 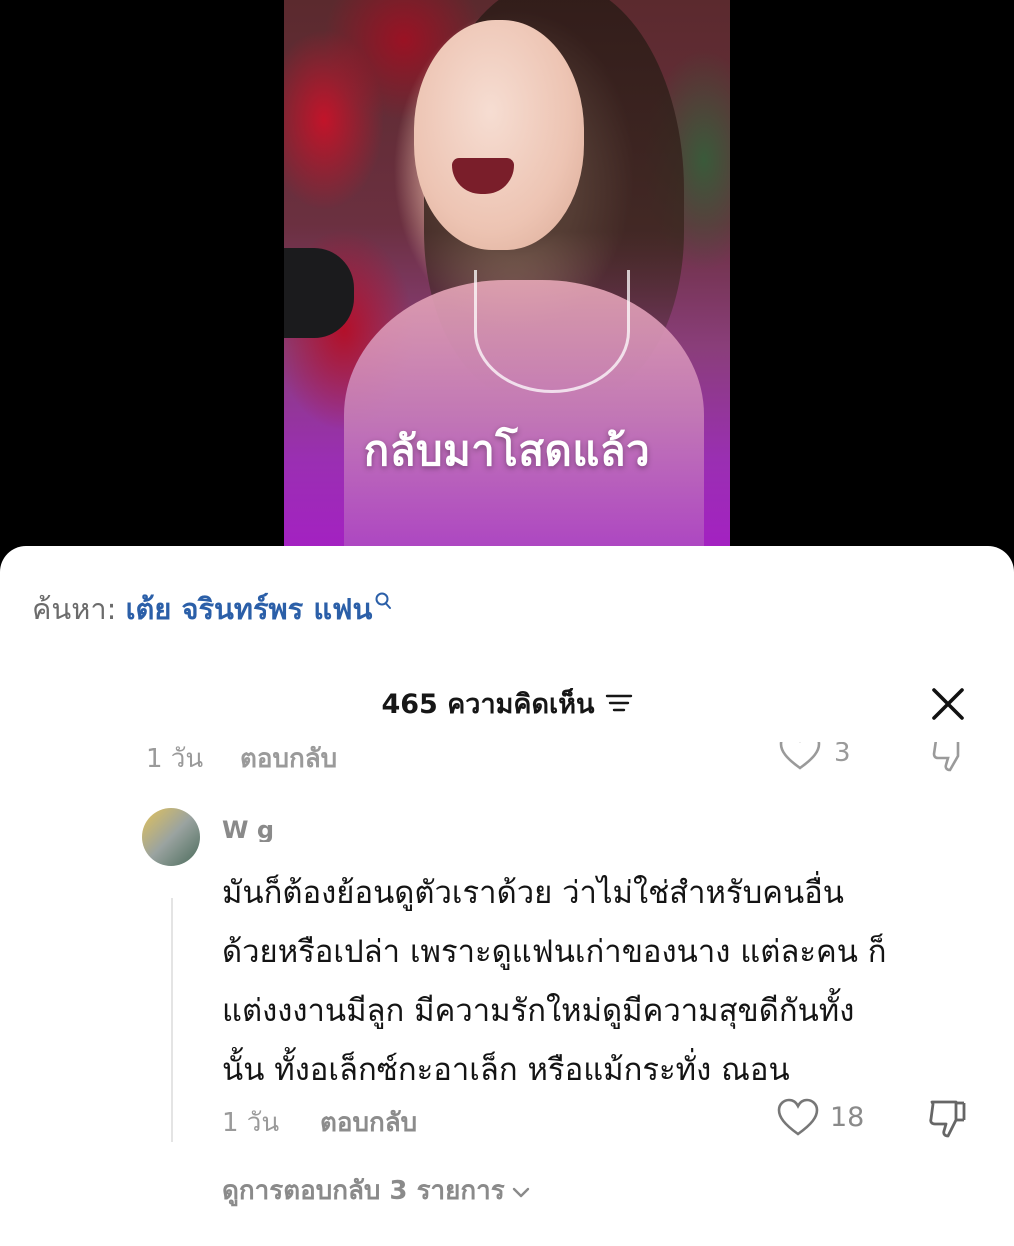 I want to click on previous-comment-time: 1 วัน, so click(x=175, y=758).